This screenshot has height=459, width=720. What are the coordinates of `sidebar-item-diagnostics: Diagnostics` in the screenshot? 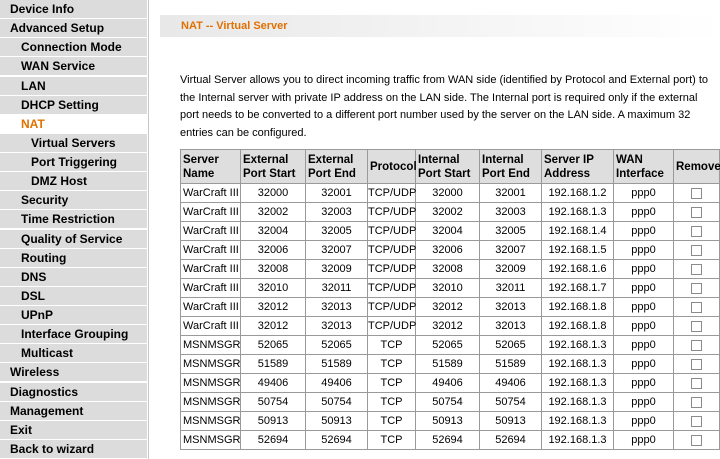 It's located at (73, 391).